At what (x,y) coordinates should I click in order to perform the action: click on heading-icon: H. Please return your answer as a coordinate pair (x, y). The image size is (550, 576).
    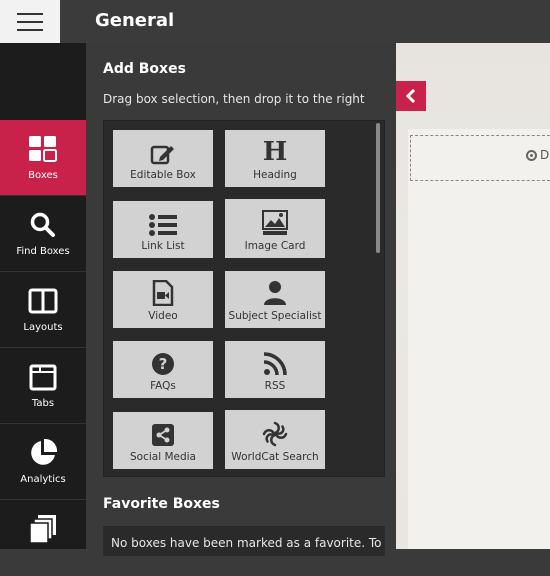
    Looking at the image, I should click on (275, 152).